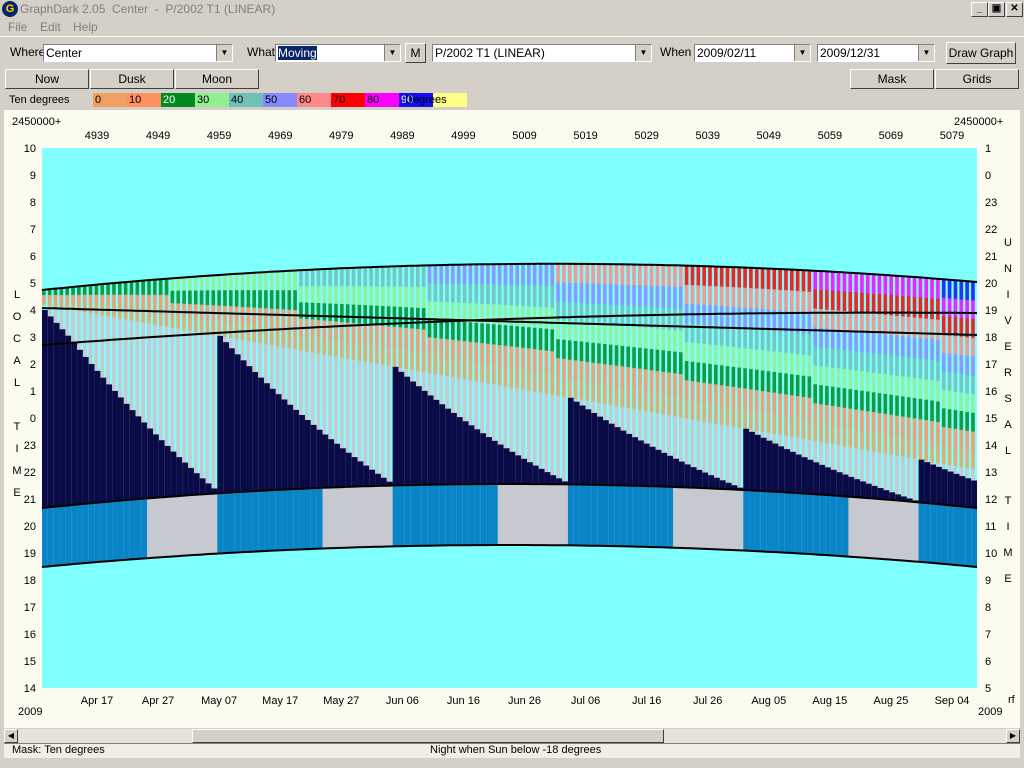  I want to click on scroll-right-icon: ▶, so click(1013, 736).